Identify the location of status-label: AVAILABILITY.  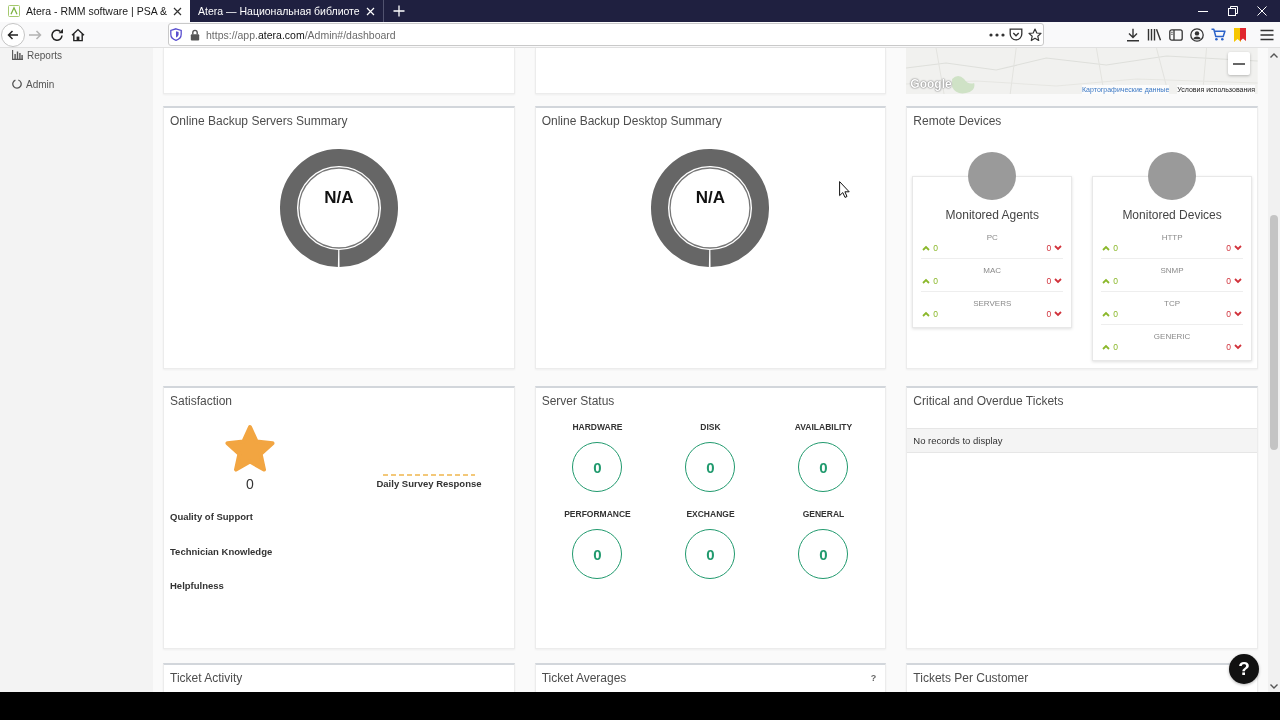
(823, 427).